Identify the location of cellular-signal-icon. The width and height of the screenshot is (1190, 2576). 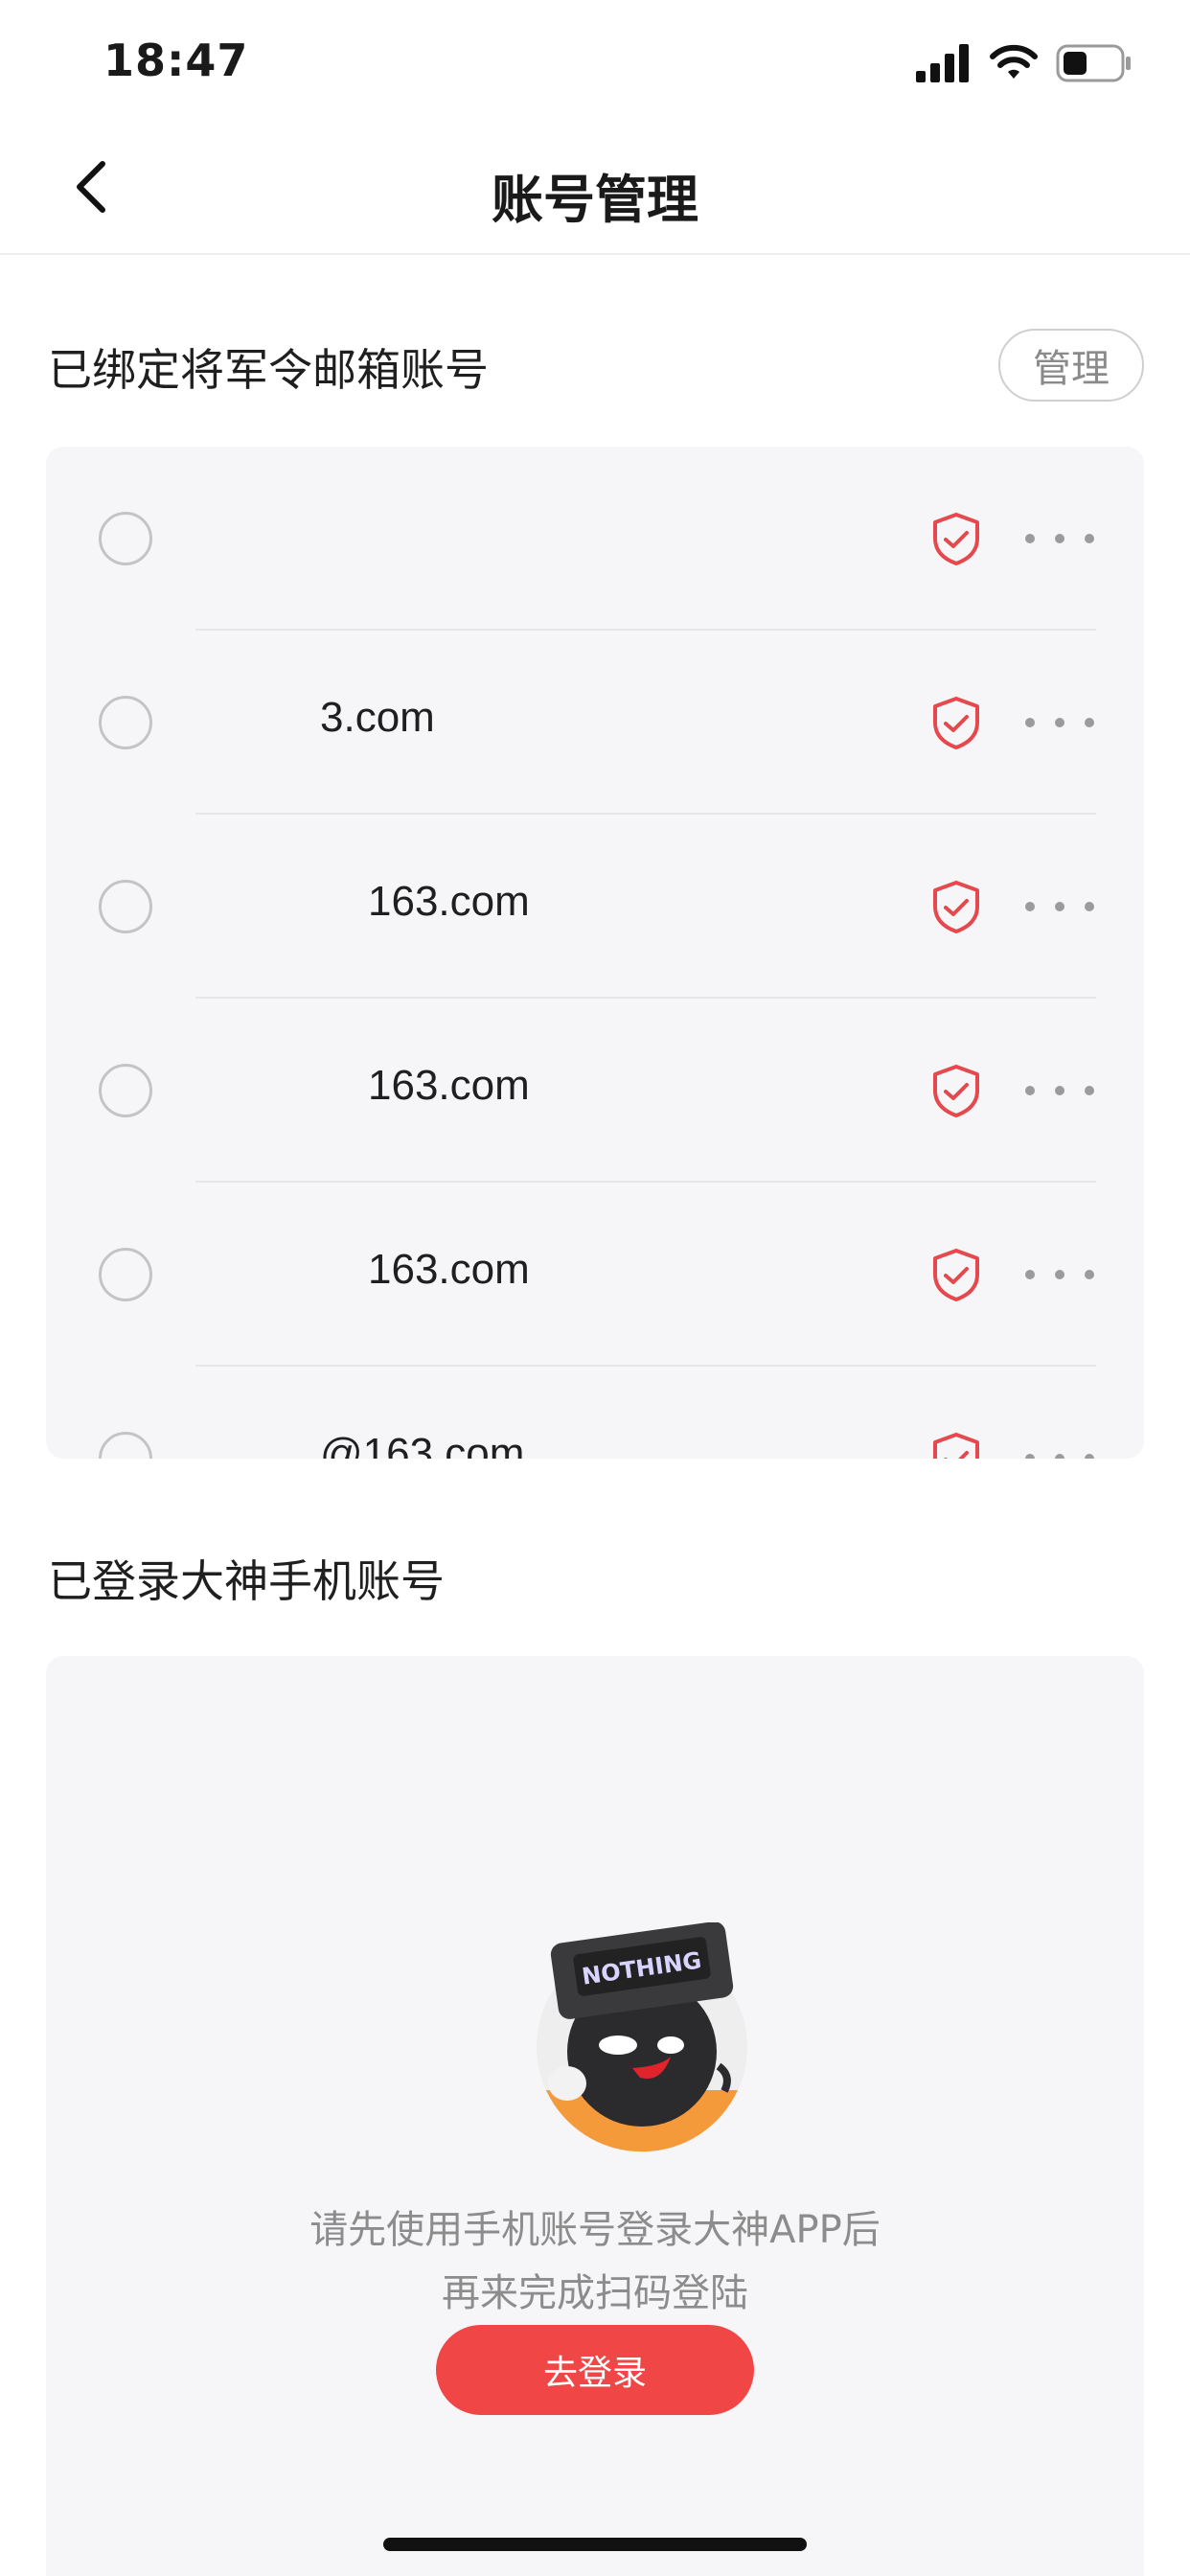
(943, 63).